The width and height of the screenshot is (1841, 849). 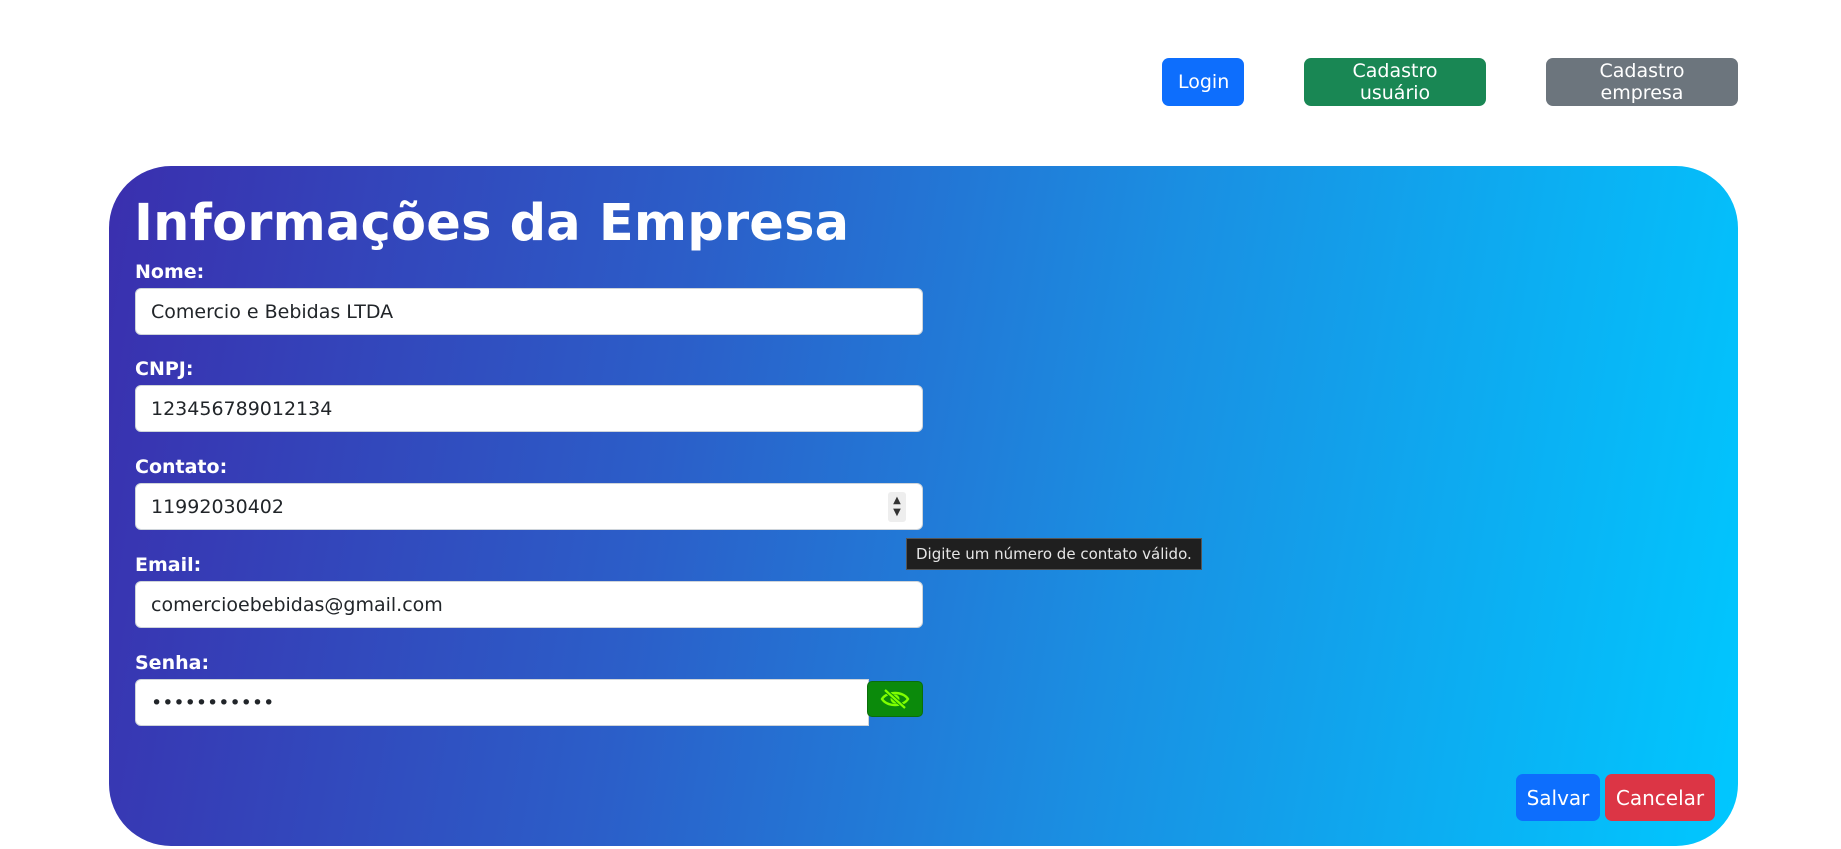 What do you see at coordinates (1054, 554) in the screenshot?
I see `validation-tooltip: Digite um número de contato válido.` at bounding box center [1054, 554].